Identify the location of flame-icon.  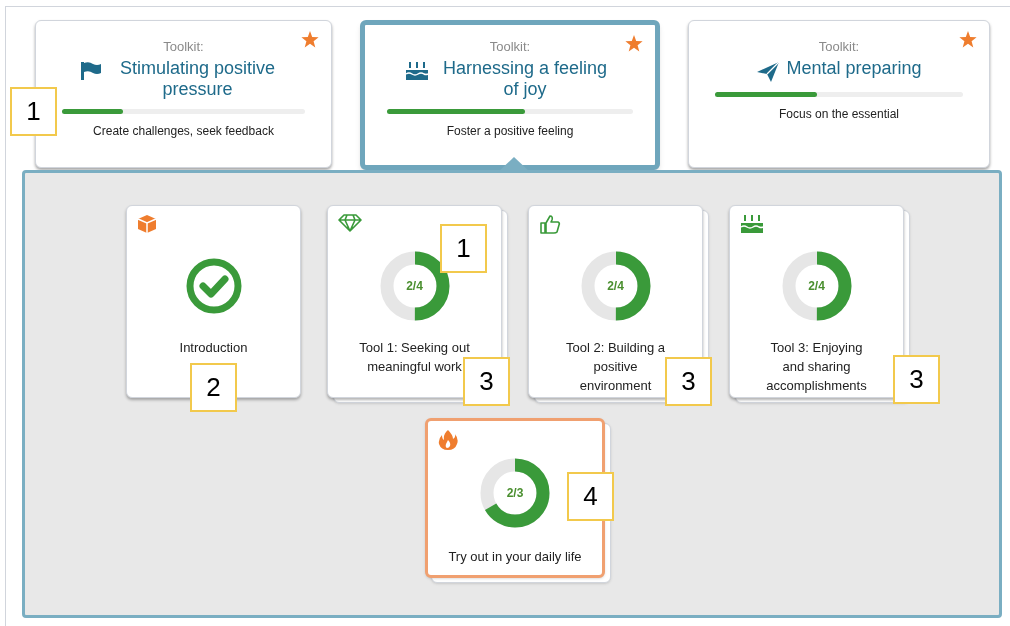
(448, 440).